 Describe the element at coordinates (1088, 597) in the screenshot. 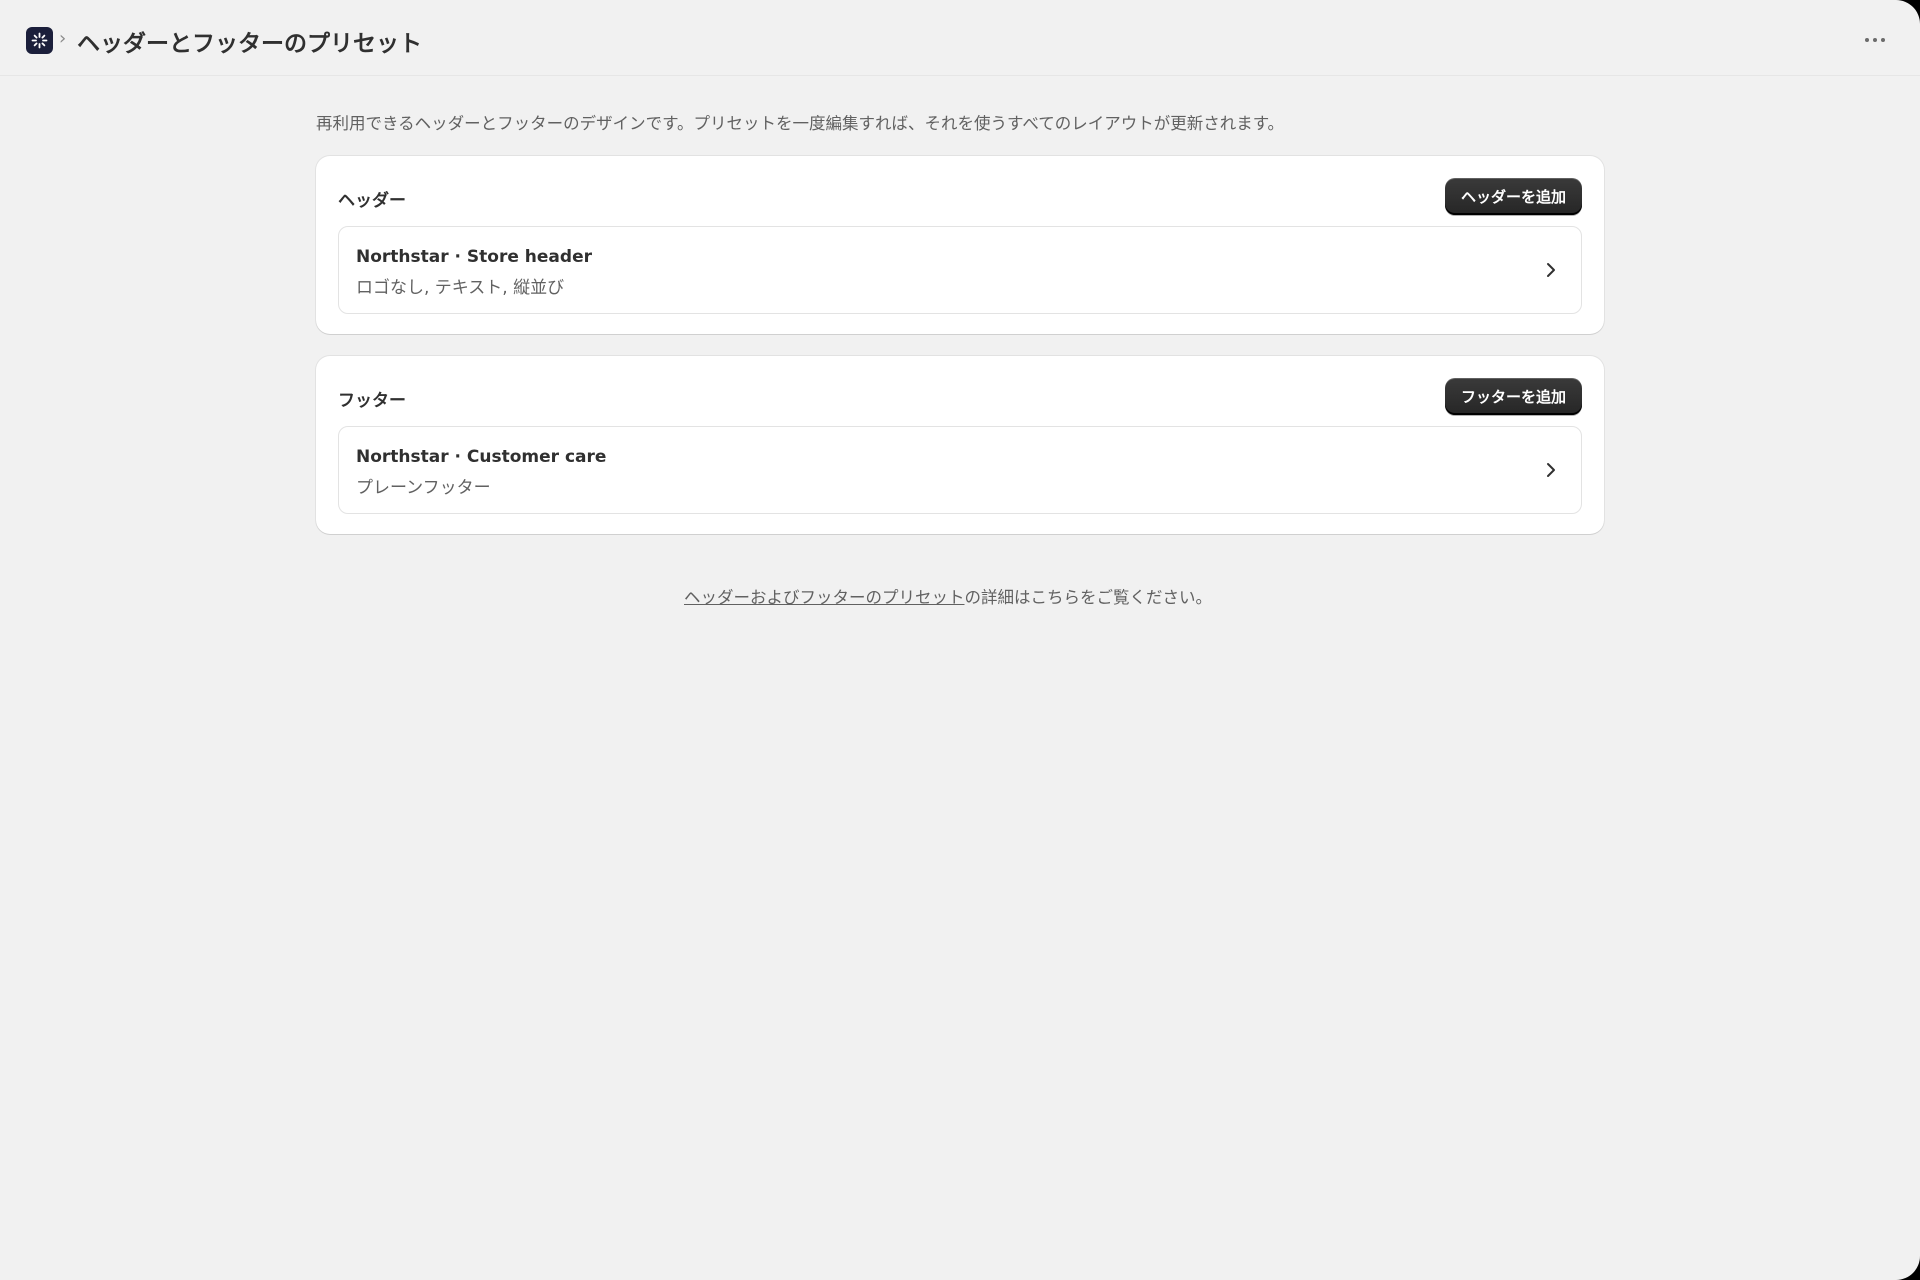

I see `help-suffix: の詳細はこちらをご覧ください。` at that location.